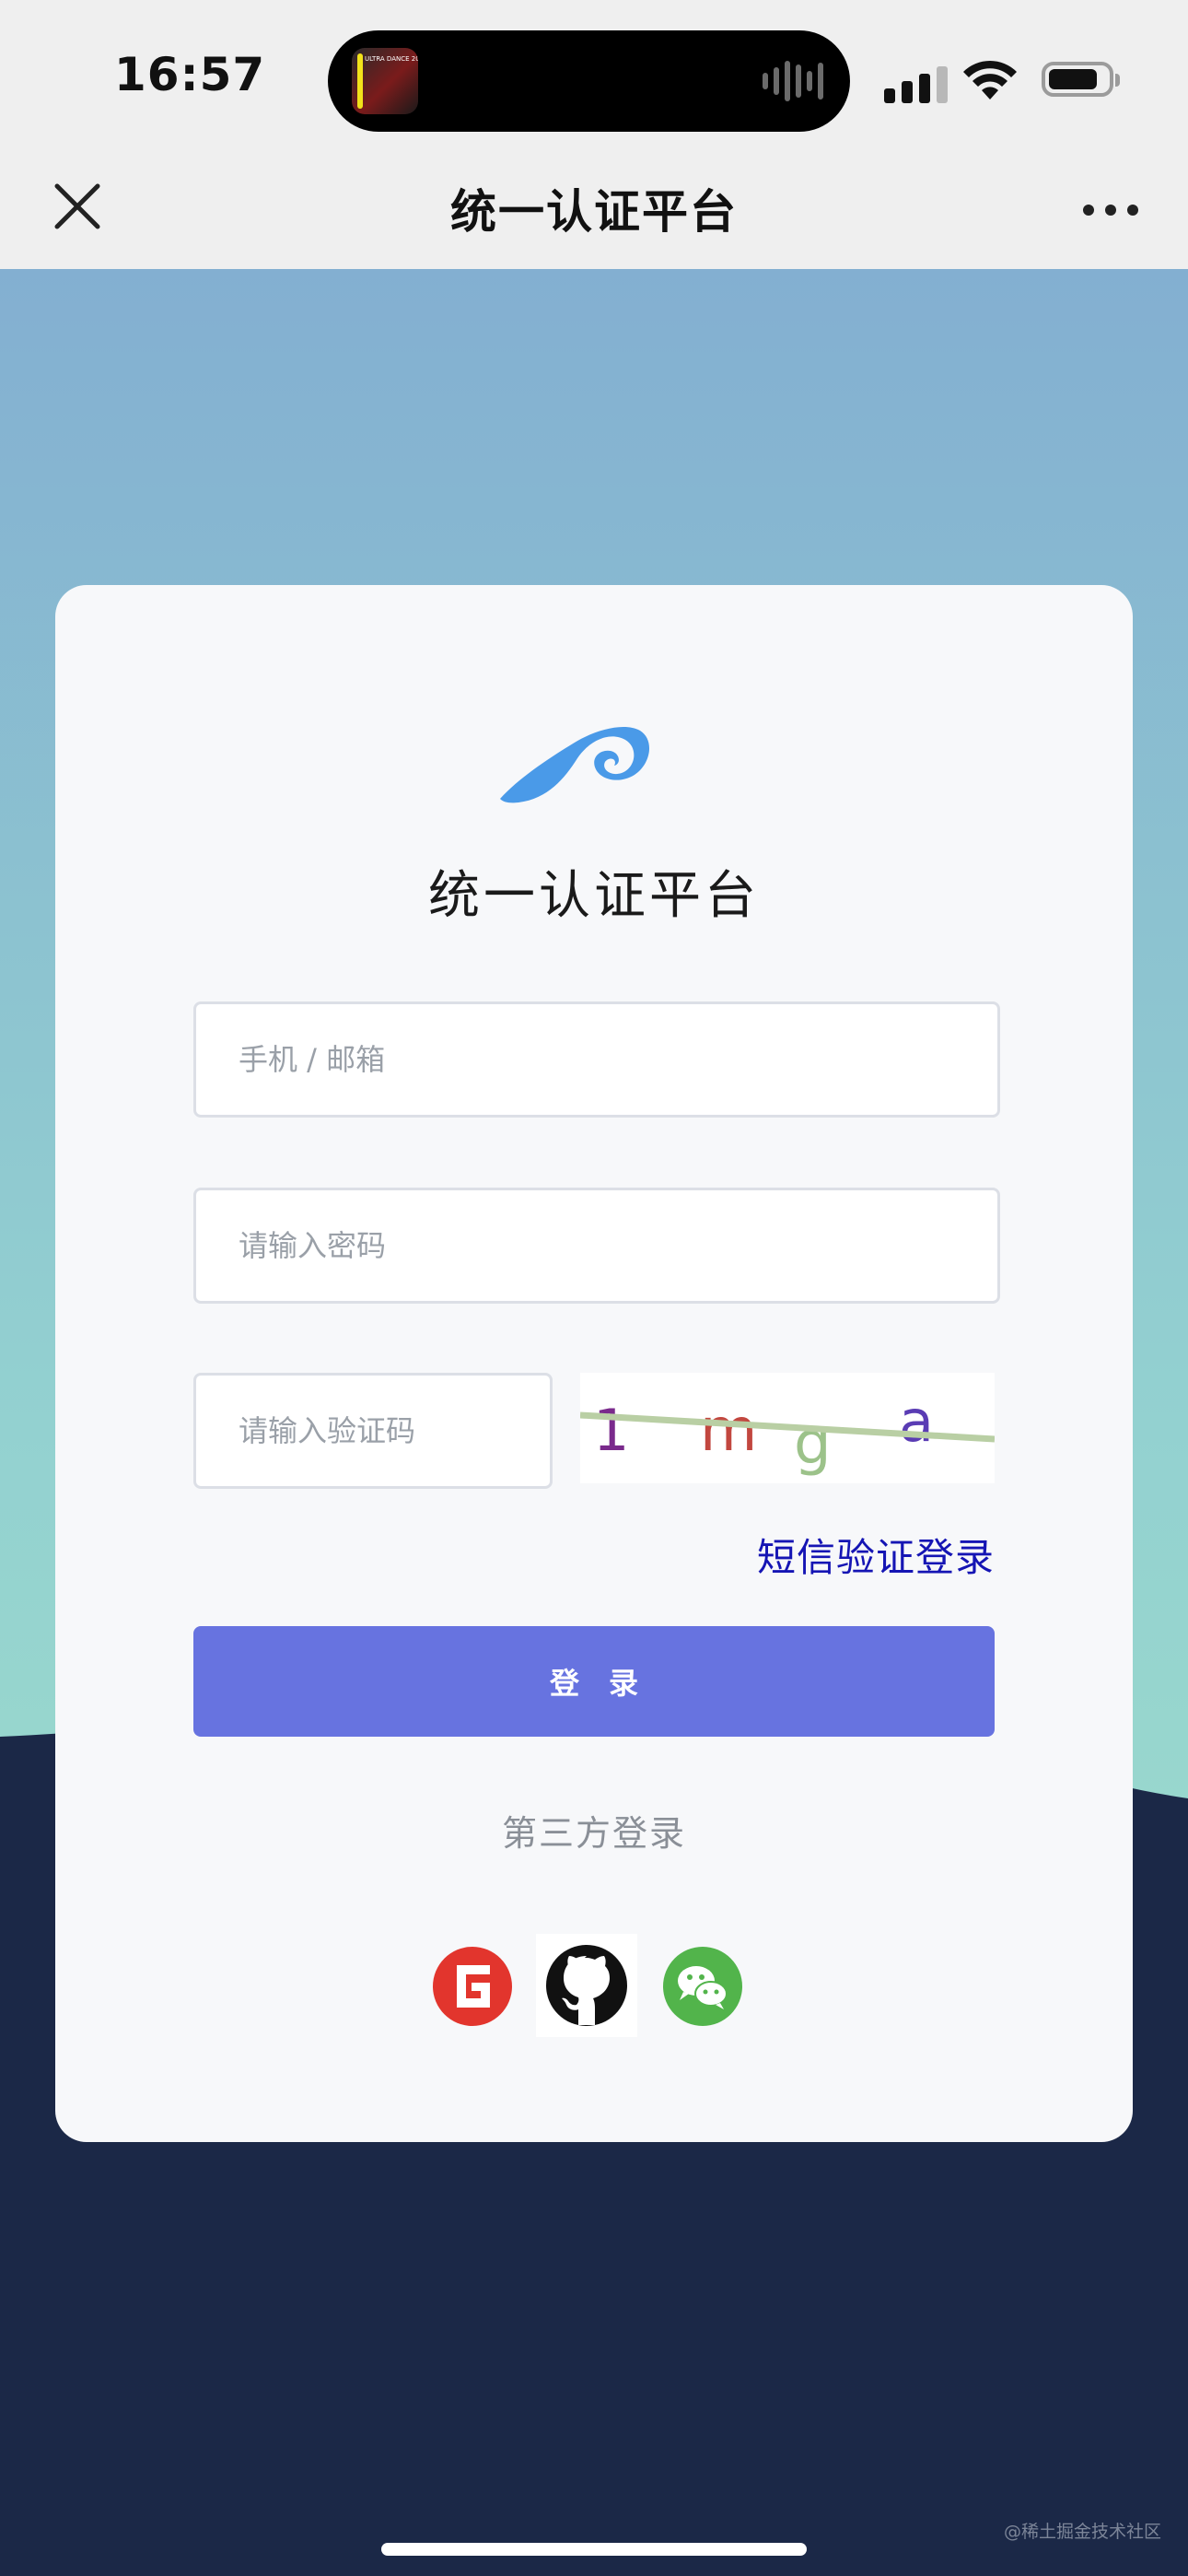 The width and height of the screenshot is (1188, 2576). What do you see at coordinates (596, 1246) in the screenshot?
I see `password-input` at bounding box center [596, 1246].